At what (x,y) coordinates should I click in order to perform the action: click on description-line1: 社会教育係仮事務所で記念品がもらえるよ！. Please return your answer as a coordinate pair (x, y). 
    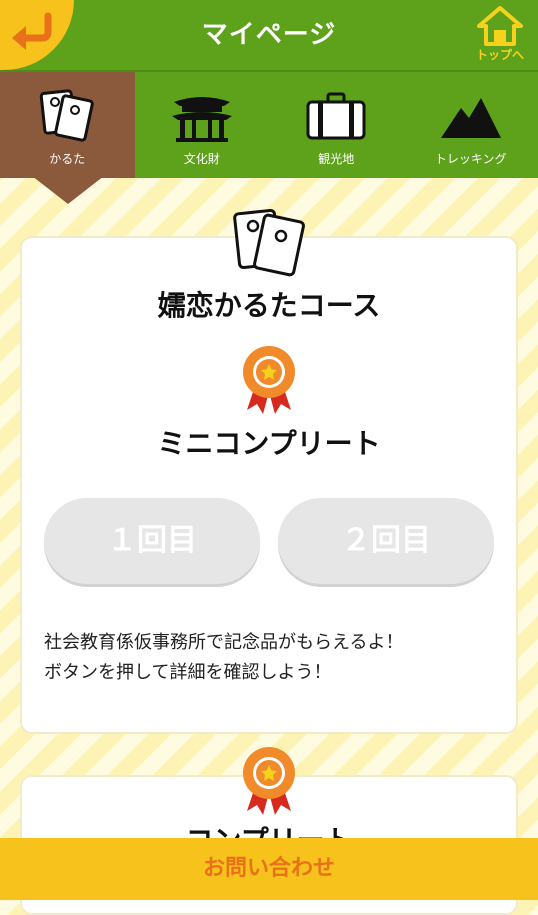
    Looking at the image, I should click on (269, 643).